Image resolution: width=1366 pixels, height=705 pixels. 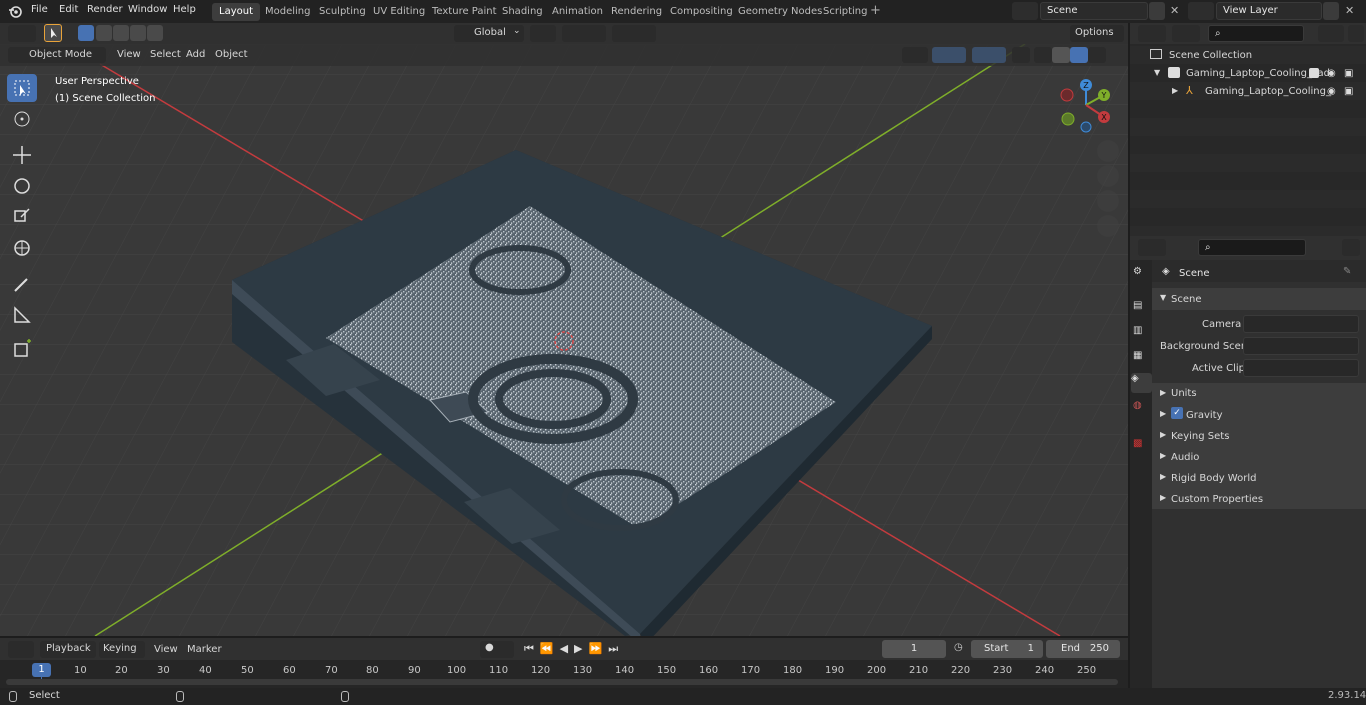 I want to click on select-tool-icon, so click(x=53, y=33).